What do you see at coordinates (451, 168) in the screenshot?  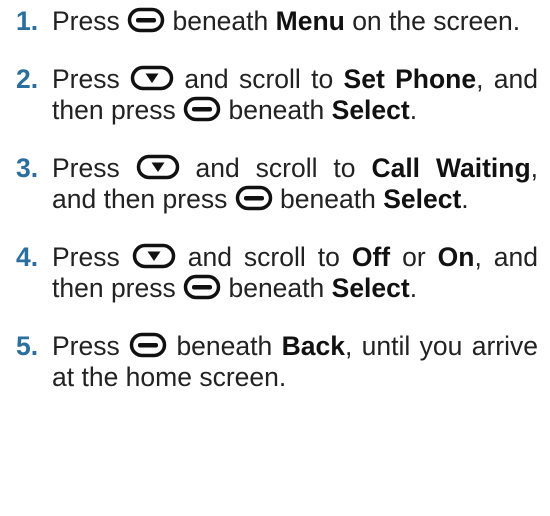 I see `key-term: Call Waiting` at bounding box center [451, 168].